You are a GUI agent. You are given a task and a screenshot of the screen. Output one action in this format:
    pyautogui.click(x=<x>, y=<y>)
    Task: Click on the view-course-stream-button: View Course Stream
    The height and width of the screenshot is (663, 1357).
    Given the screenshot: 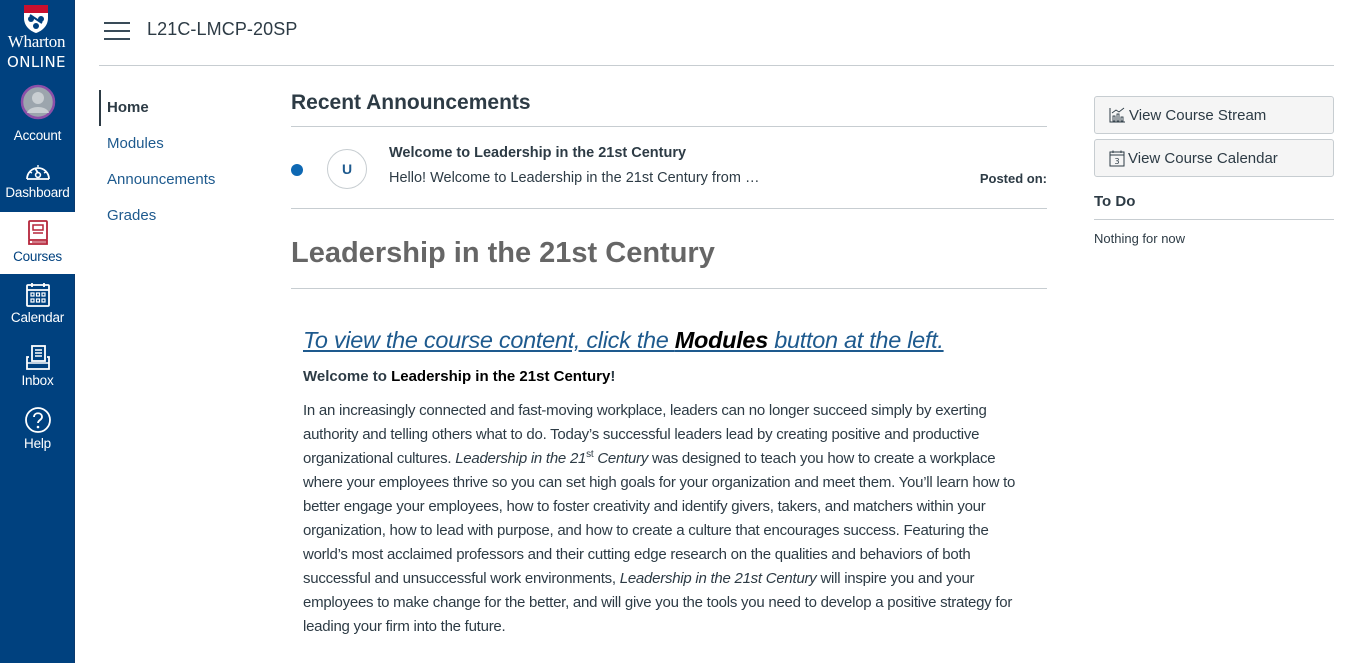 What is the action you would take?
    pyautogui.click(x=1214, y=115)
    